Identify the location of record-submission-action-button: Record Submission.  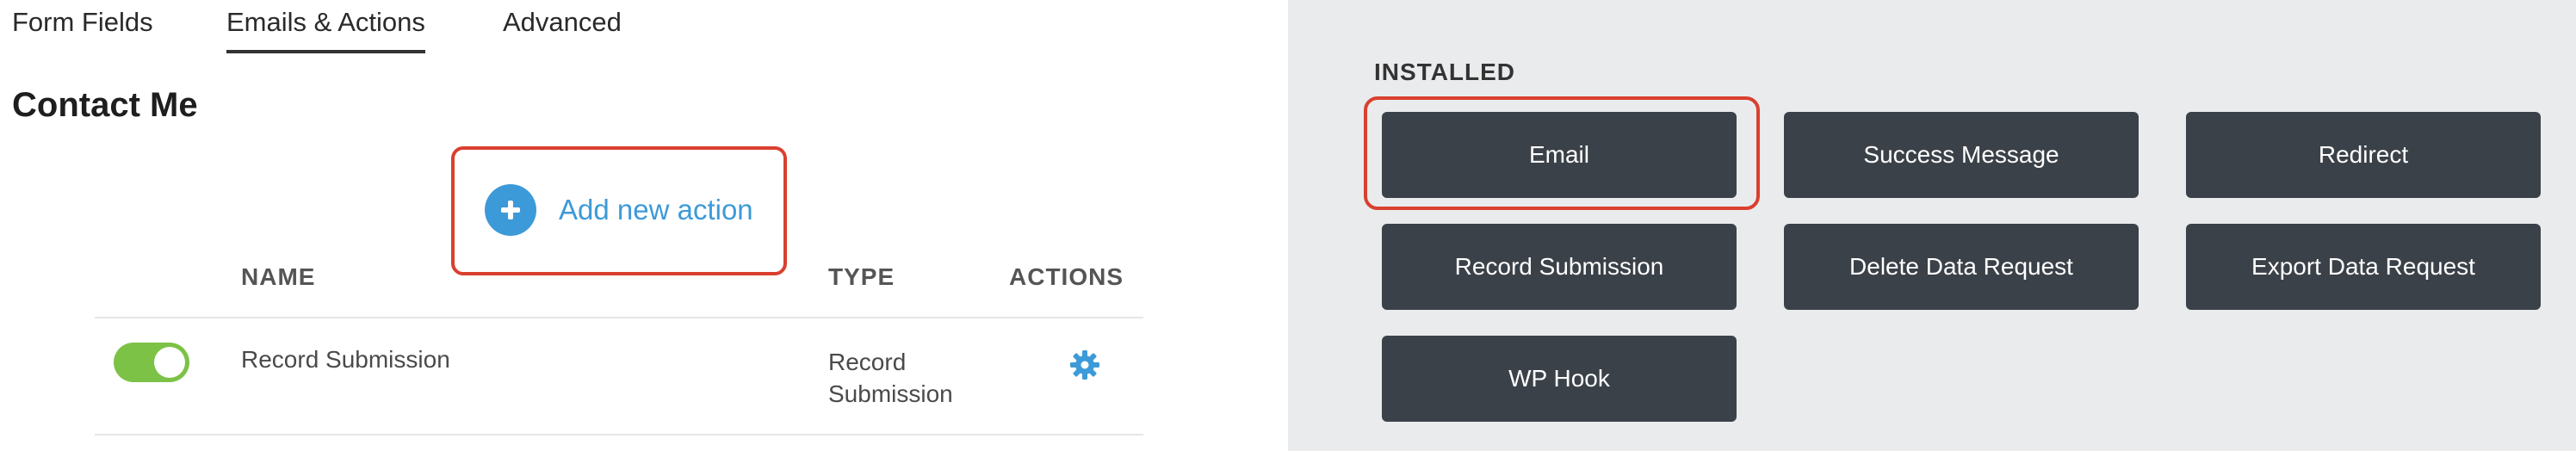
(1559, 267).